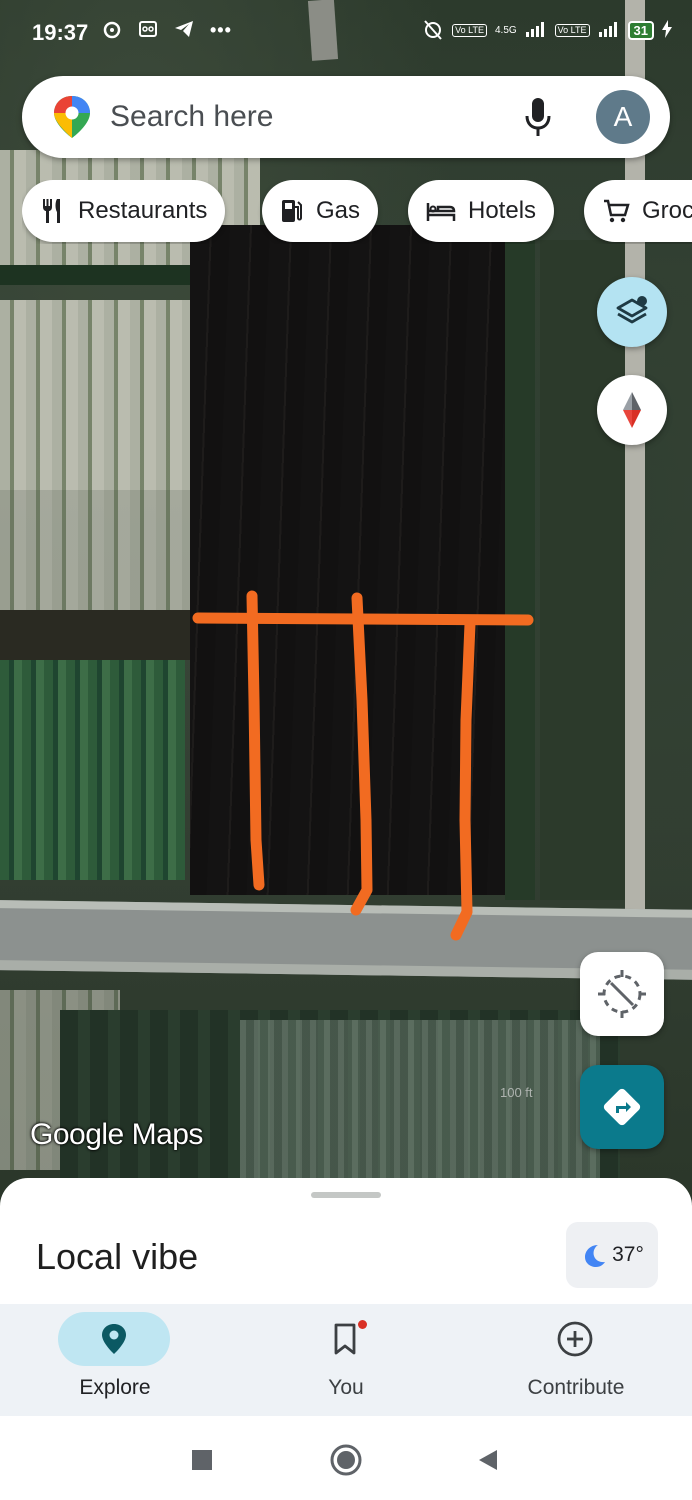  I want to click on search-bar: Search here A, so click(346, 117).